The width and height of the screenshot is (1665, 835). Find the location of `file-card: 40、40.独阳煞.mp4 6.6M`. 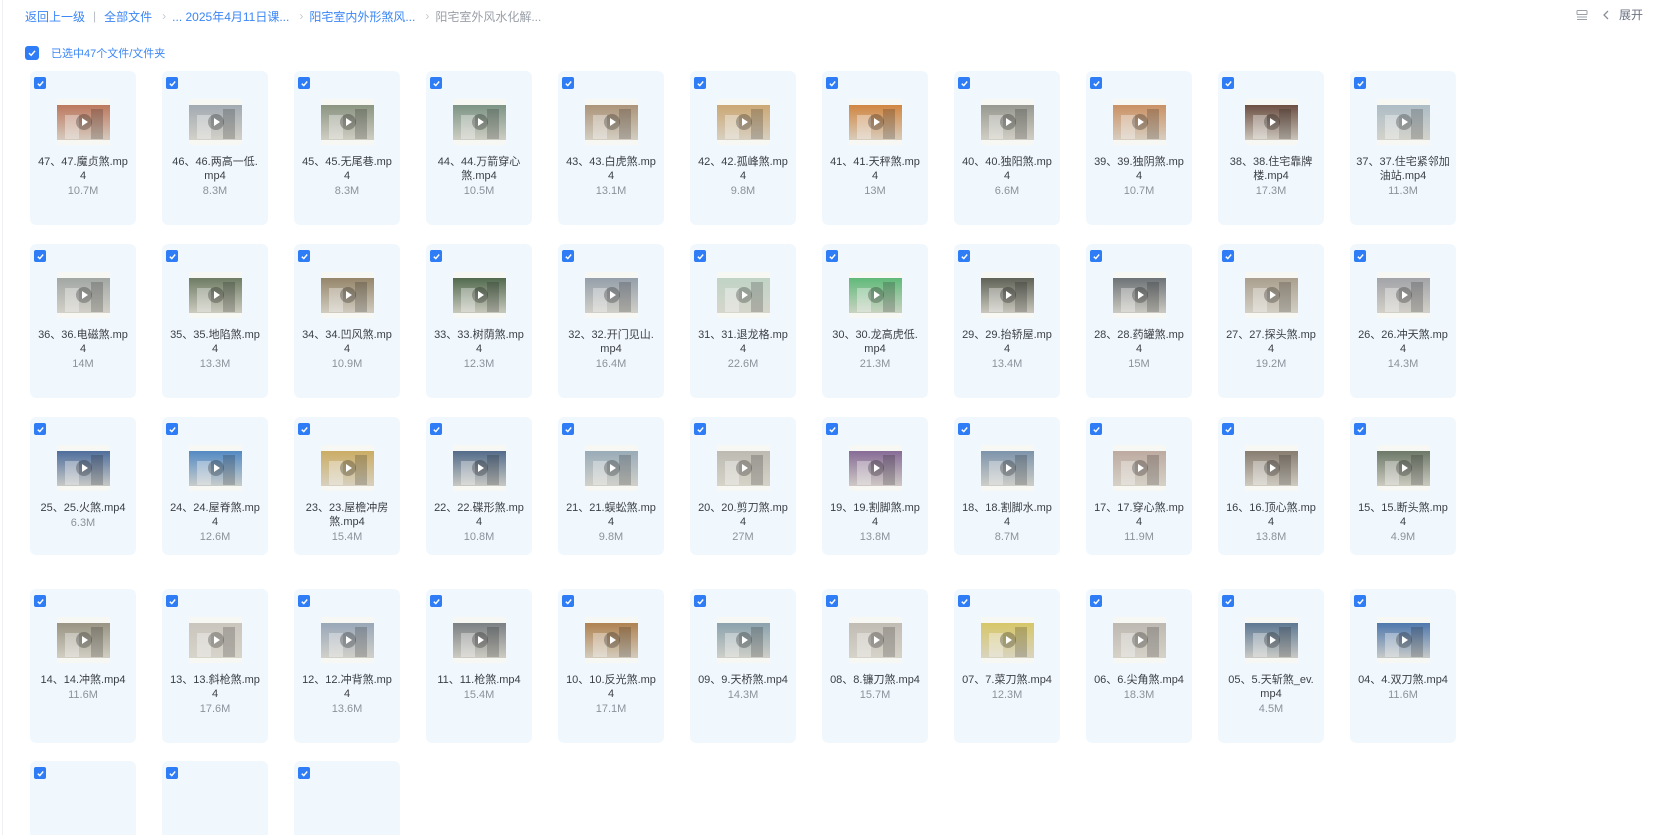

file-card: 40、40.独阳煞.mp4 6.6M is located at coordinates (1007, 148).